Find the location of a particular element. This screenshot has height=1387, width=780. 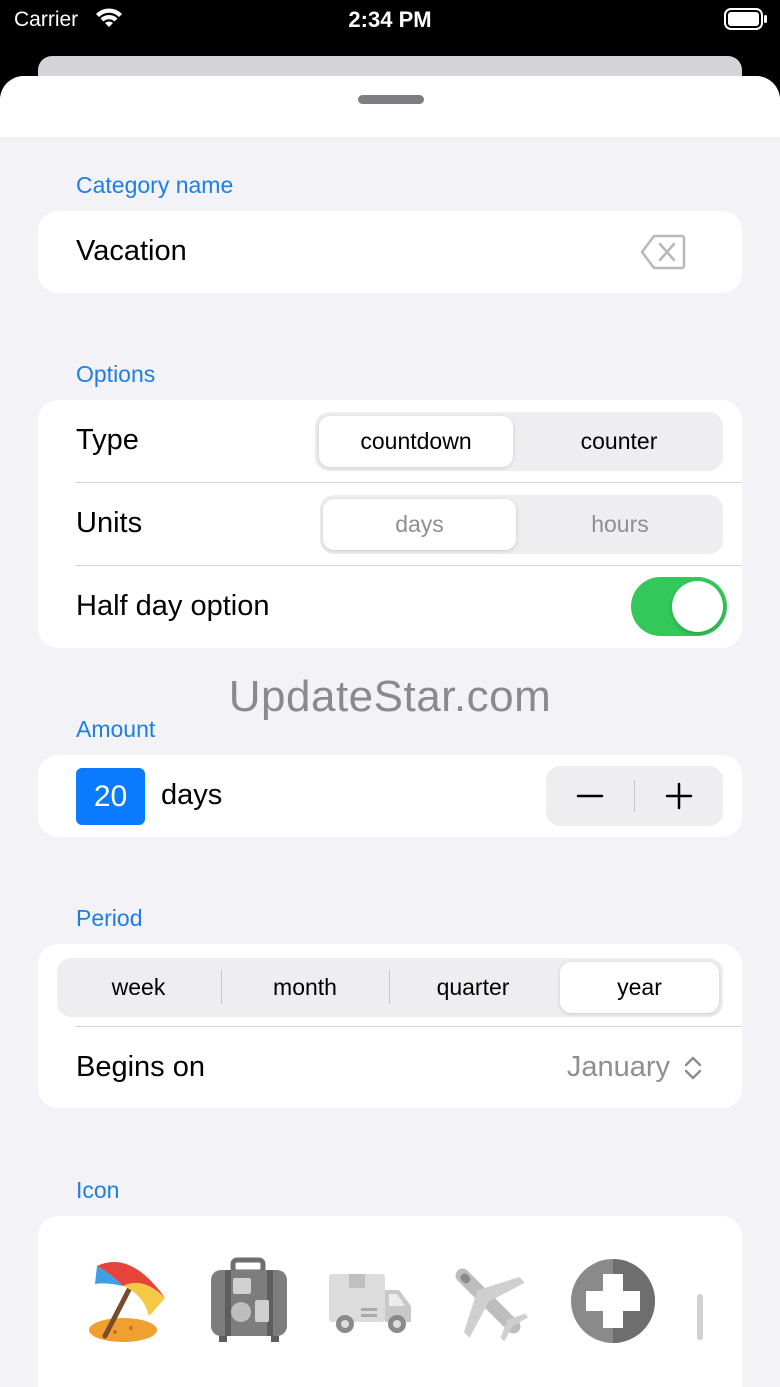

amount-group: 20 days is located at coordinates (390, 796).